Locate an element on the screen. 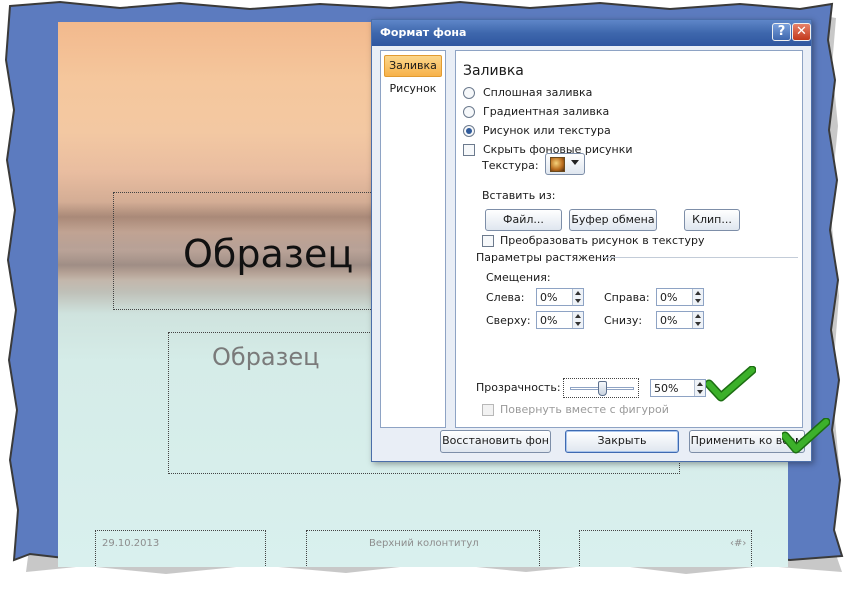 The height and width of the screenshot is (591, 865). reset-background-button: Восстановить фон is located at coordinates (495, 441).